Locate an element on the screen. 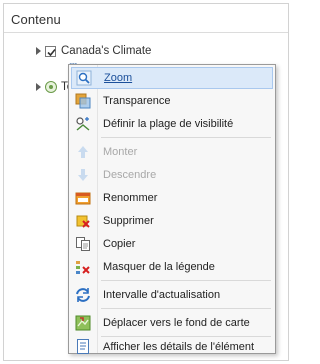 The image size is (320, 364). layer-visibility-checkbox is located at coordinates (50, 51).